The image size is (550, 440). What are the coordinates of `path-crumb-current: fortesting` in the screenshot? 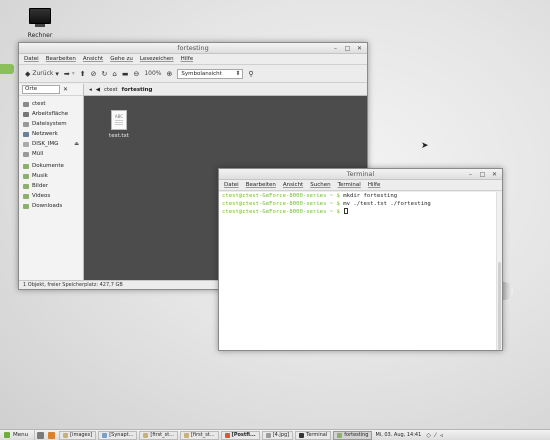 It's located at (137, 90).